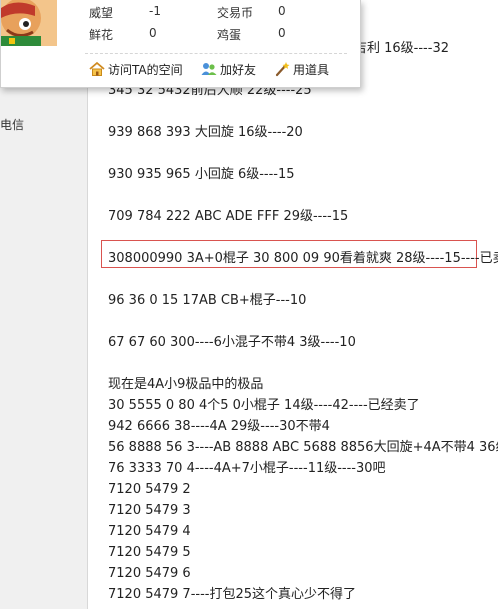  Describe the element at coordinates (12, 125) in the screenshot. I see `isp-label: 电信` at that location.